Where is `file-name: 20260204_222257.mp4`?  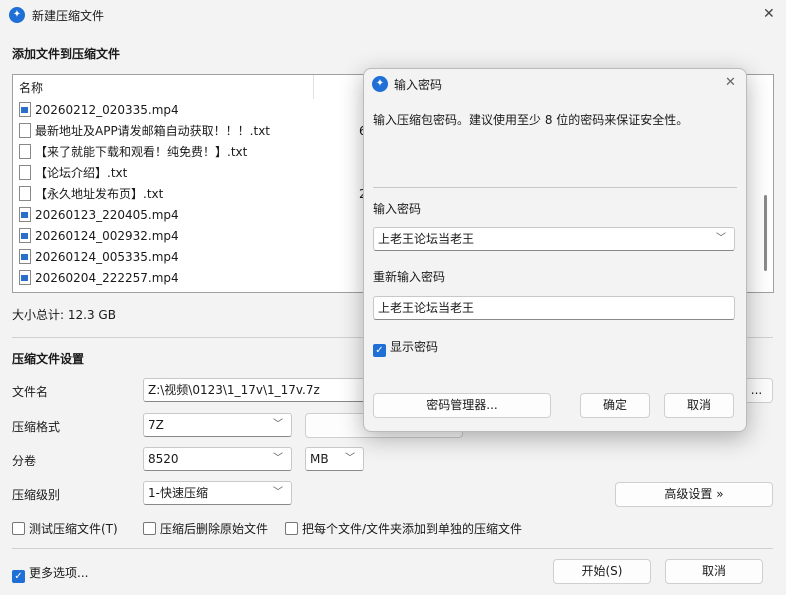
file-name: 20260204_222257.mp4 is located at coordinates (107, 278).